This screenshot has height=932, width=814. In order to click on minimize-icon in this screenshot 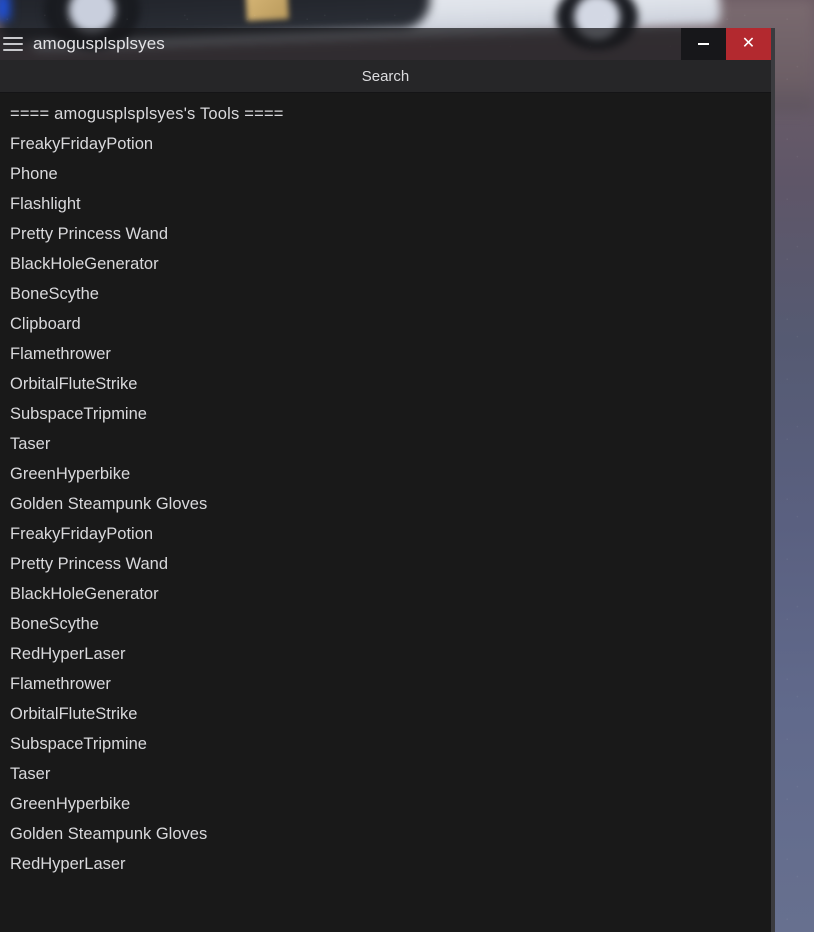, I will do `click(703, 44)`.